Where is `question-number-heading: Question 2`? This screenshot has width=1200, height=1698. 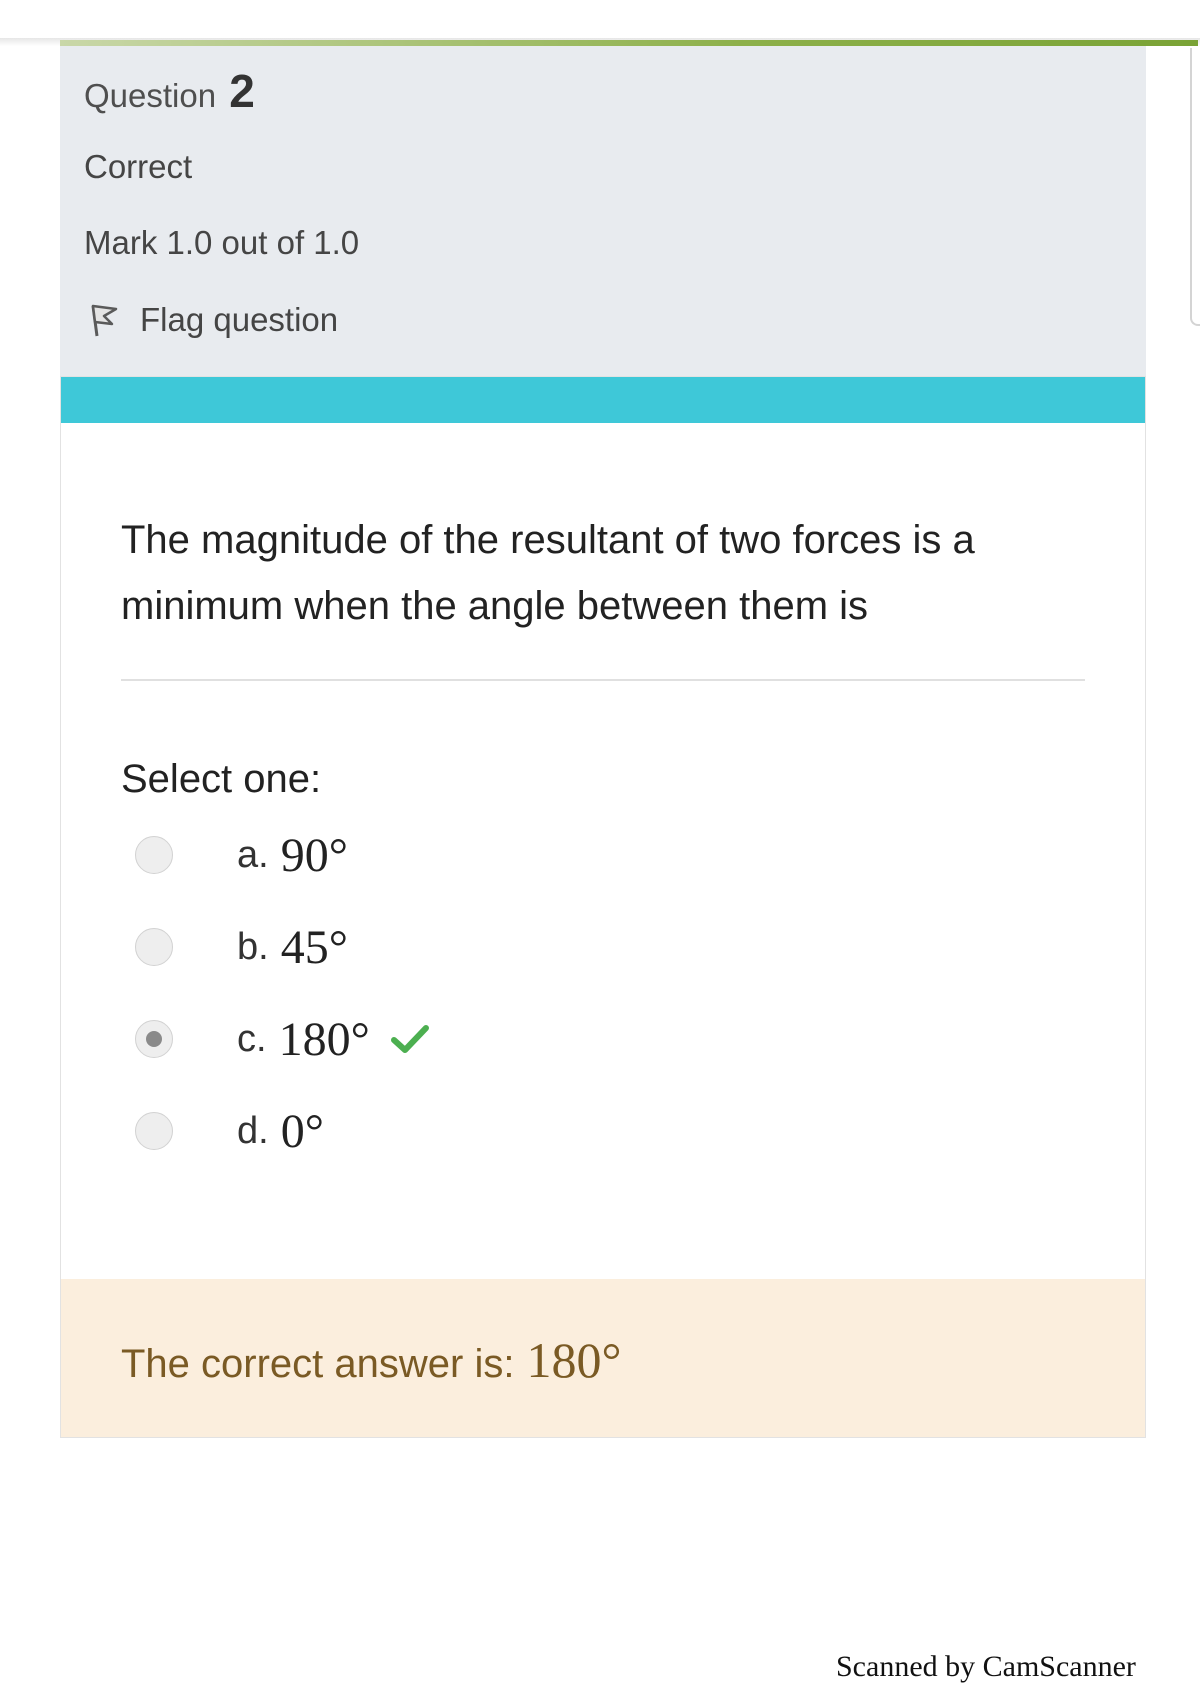
question-number-heading: Question 2 is located at coordinates (169, 91).